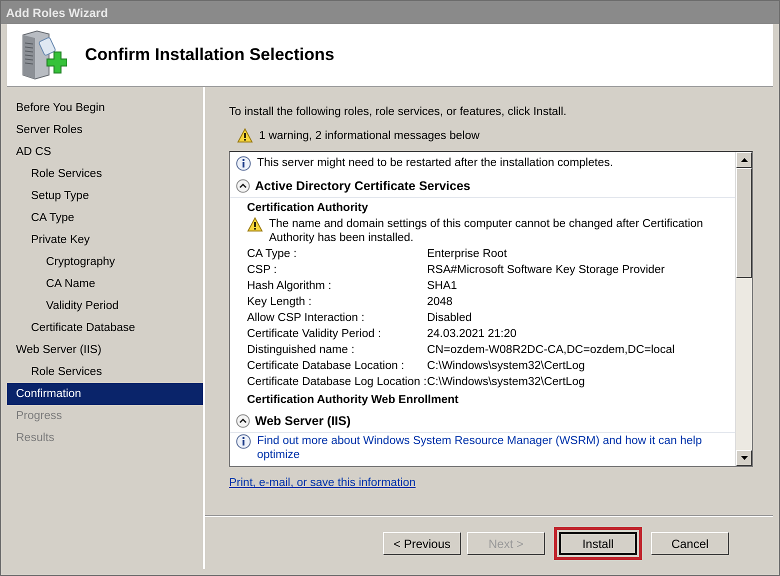 The image size is (780, 576). Describe the element at coordinates (301, 350) in the screenshot. I see `property-label: Distinguished name :` at that location.